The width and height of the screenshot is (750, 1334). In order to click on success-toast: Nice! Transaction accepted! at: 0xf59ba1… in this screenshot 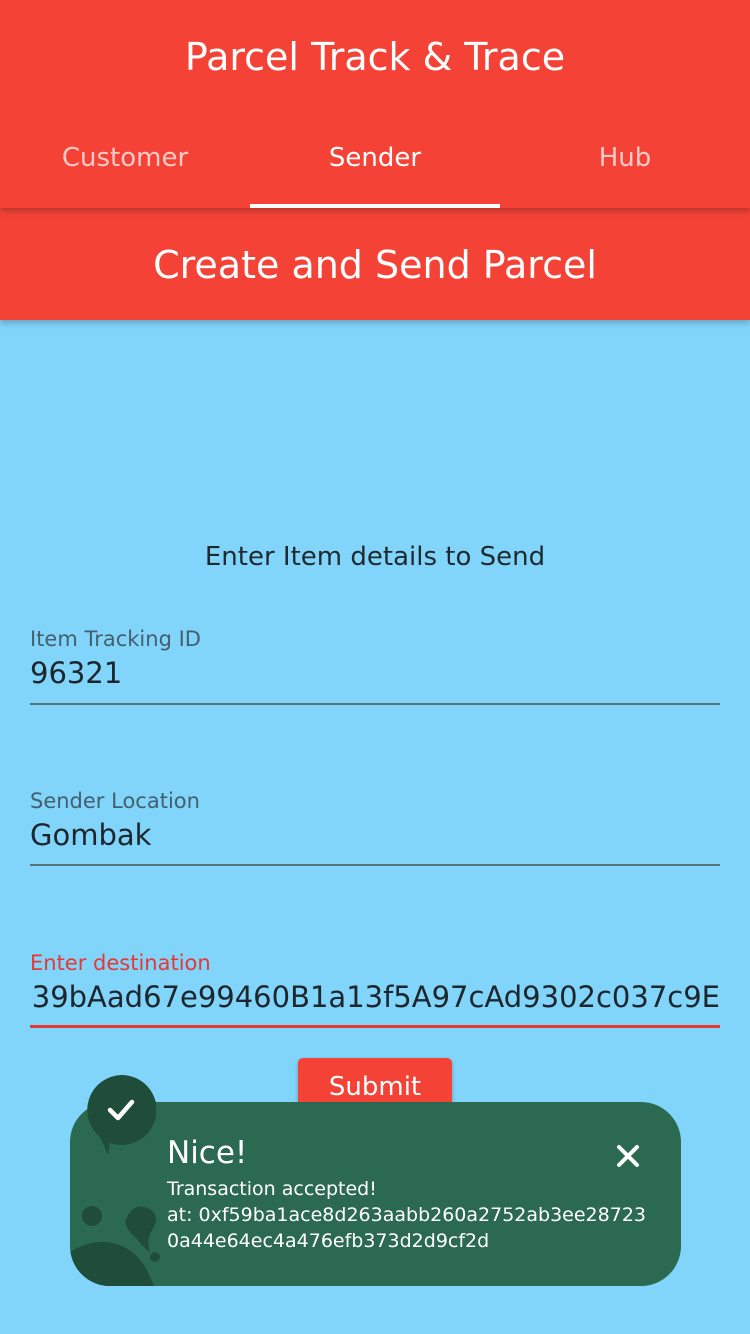, I will do `click(375, 1194)`.